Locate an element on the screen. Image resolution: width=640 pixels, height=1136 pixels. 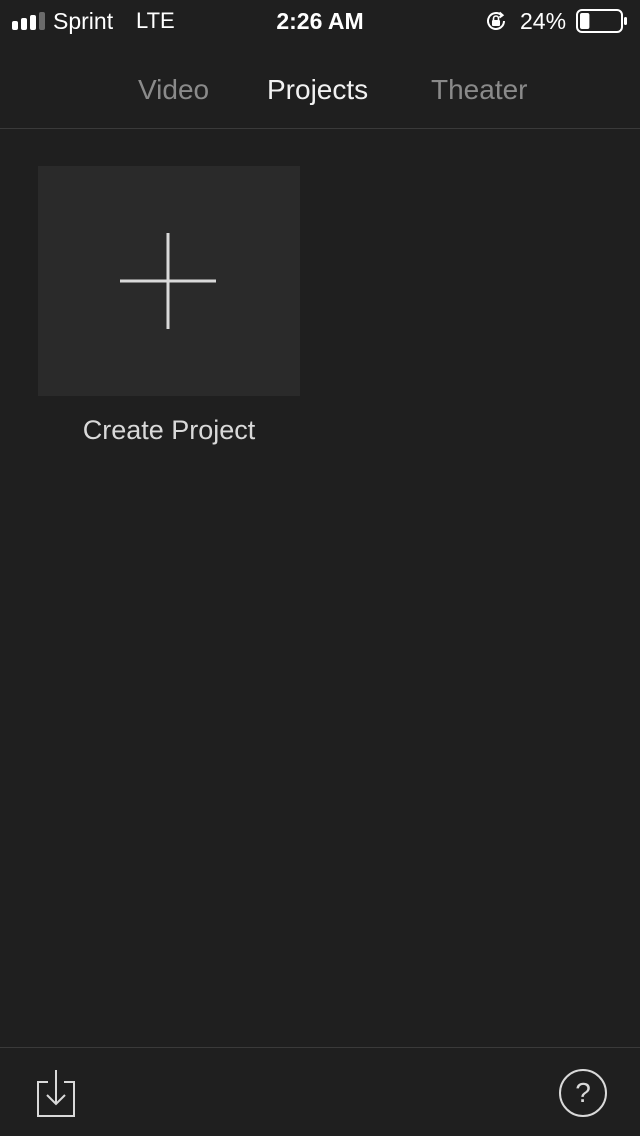
view-tabs: Video Projects Theater is located at coordinates (320, 90).